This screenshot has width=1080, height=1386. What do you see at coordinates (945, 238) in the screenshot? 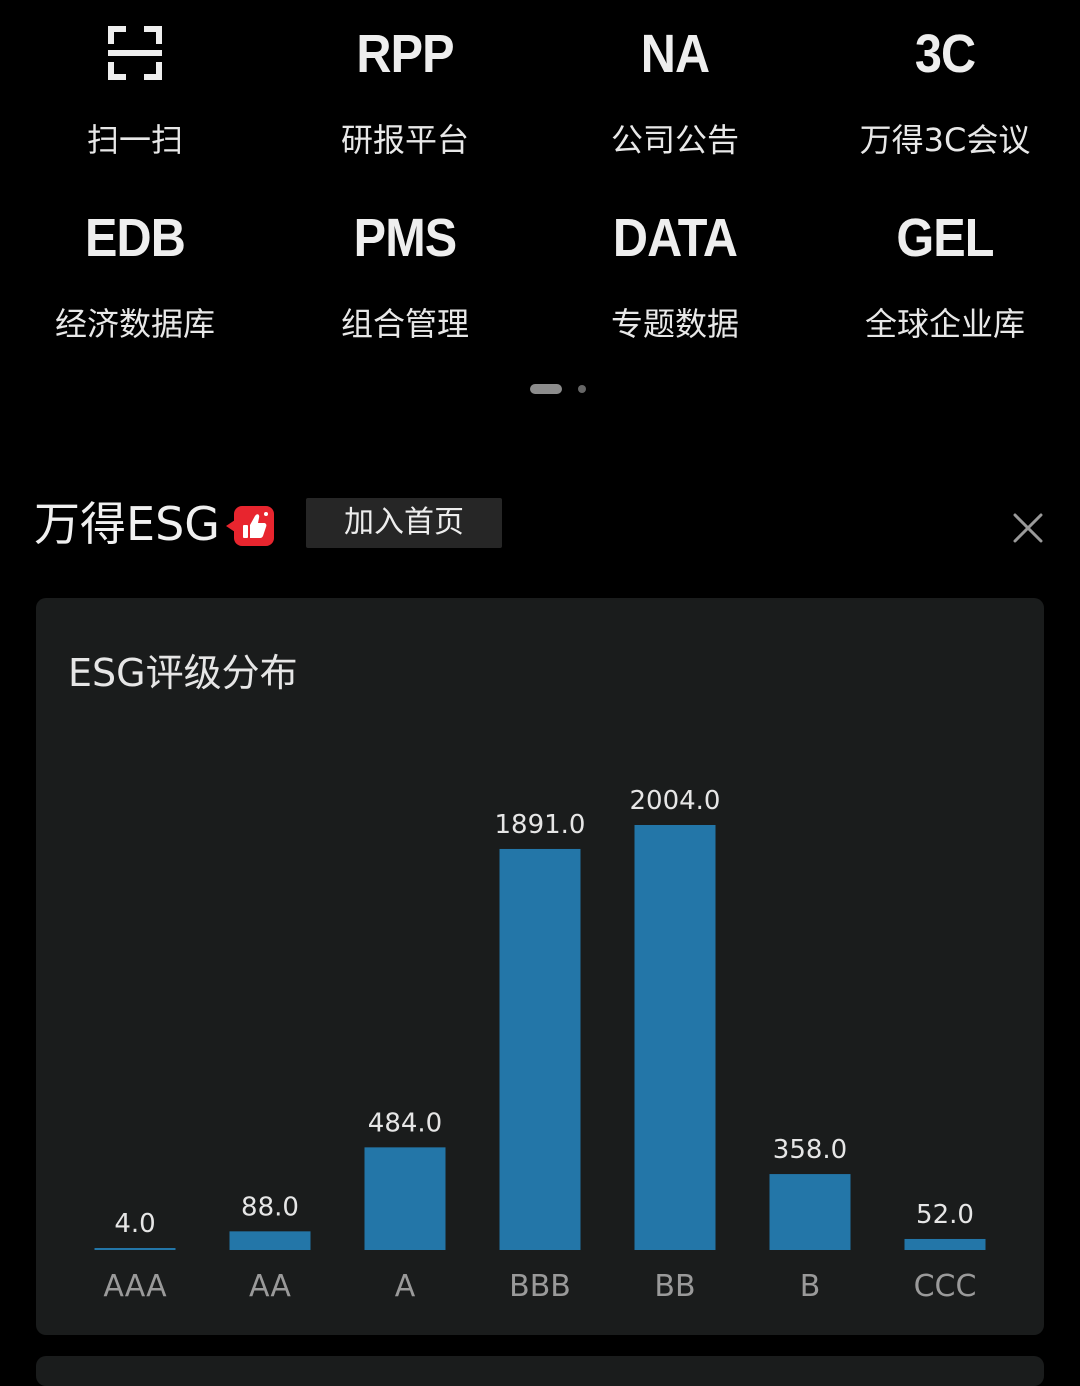
I see `tile-abbr: GEL` at bounding box center [945, 238].